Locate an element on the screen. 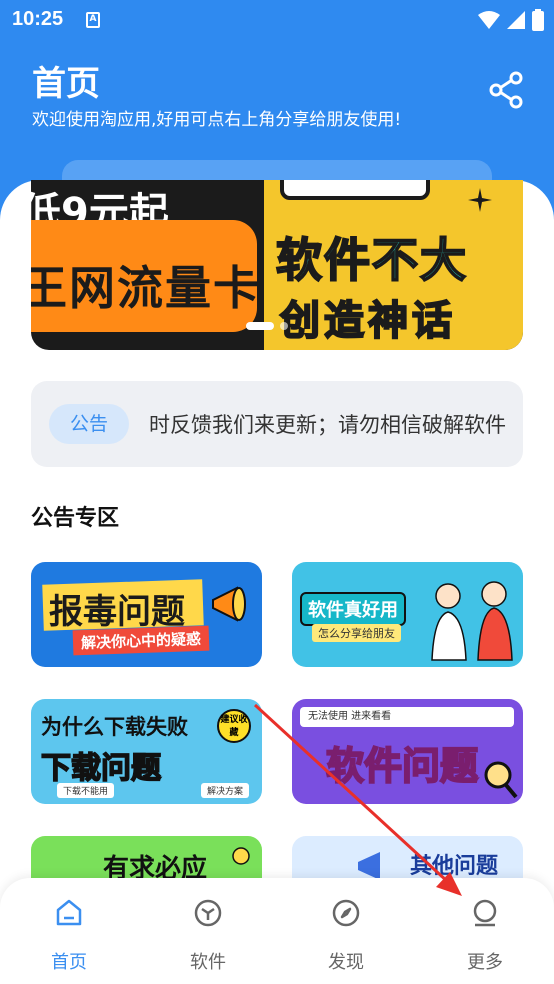 This screenshot has width=554, height=984. nav-label: 更多 is located at coordinates (485, 962).